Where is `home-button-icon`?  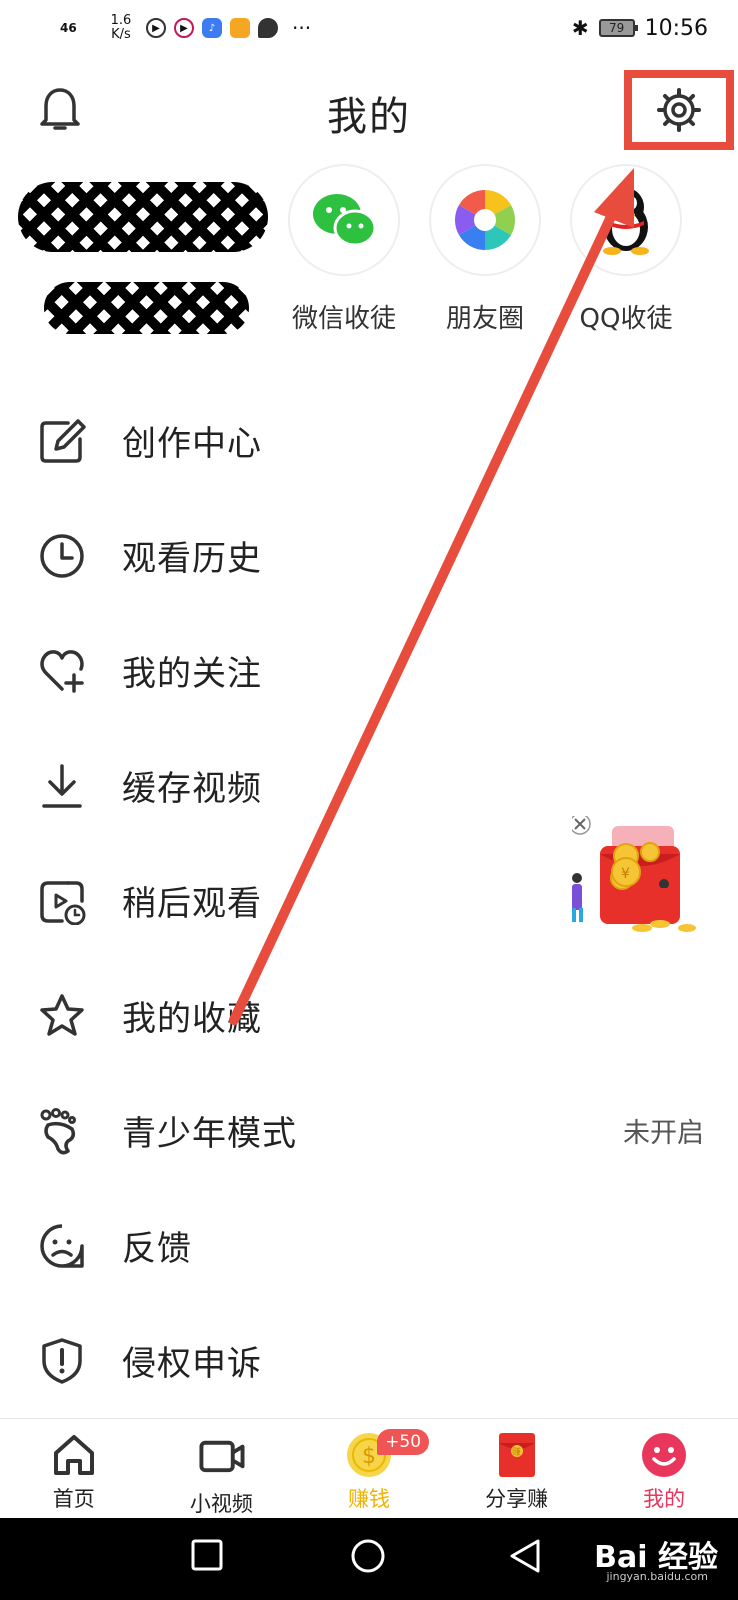 home-button-icon is located at coordinates (368, 1556).